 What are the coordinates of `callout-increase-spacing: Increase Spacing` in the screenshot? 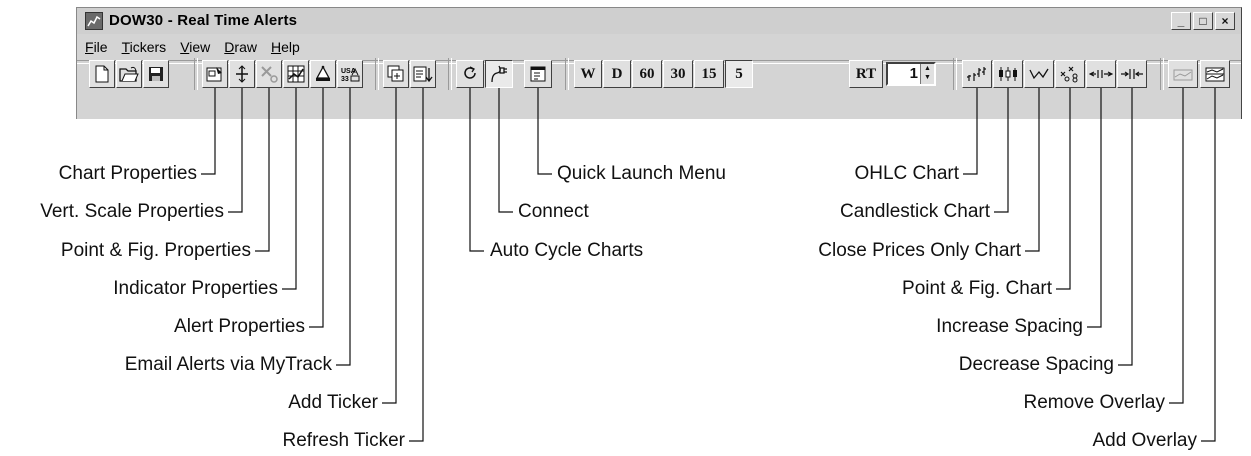 It's located at (1009, 326).